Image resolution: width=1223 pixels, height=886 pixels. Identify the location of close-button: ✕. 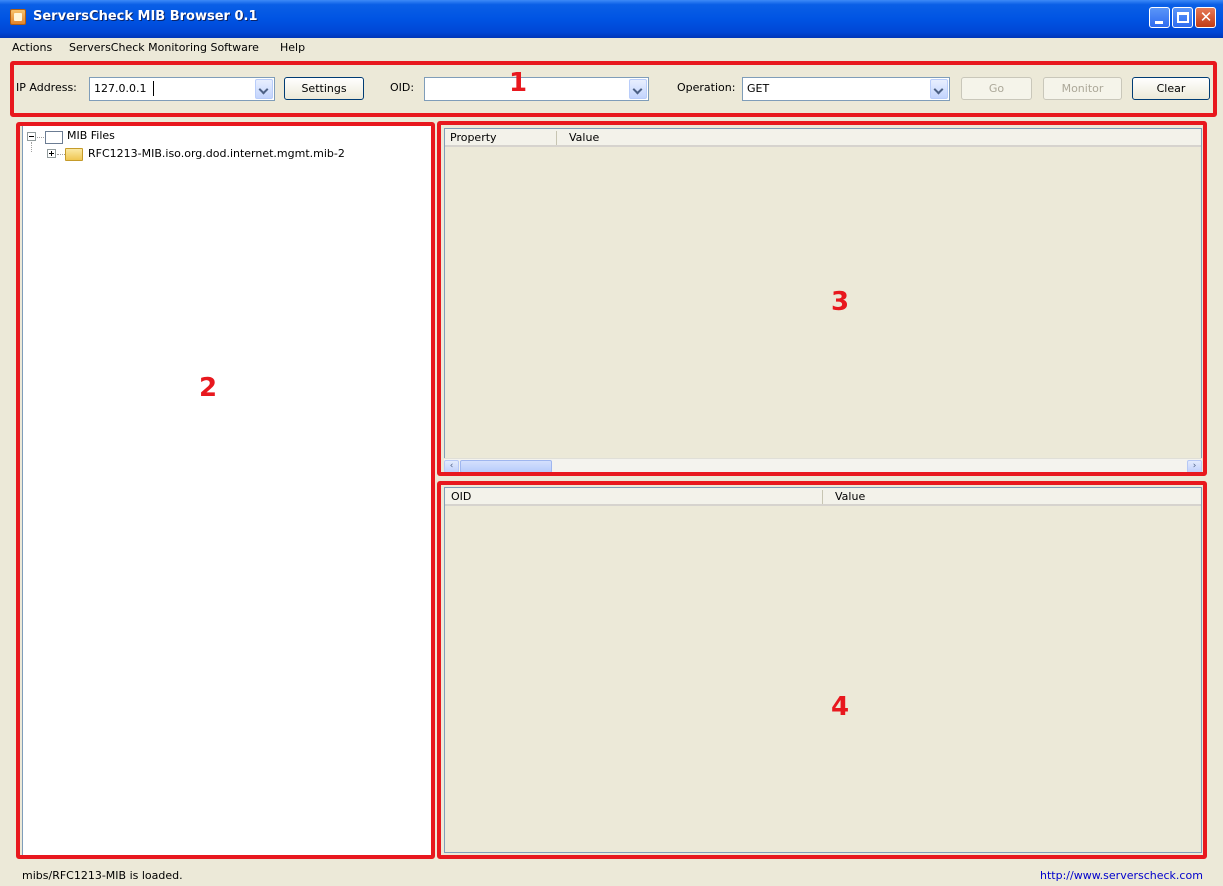
(1205, 17).